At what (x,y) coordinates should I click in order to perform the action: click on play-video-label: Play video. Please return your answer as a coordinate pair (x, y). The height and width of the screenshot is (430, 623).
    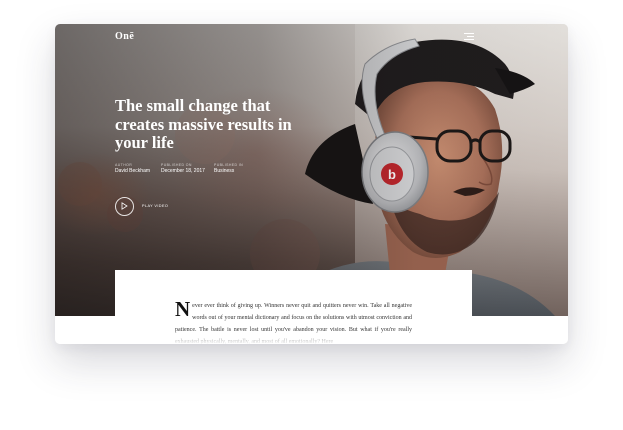
    Looking at the image, I should click on (155, 206).